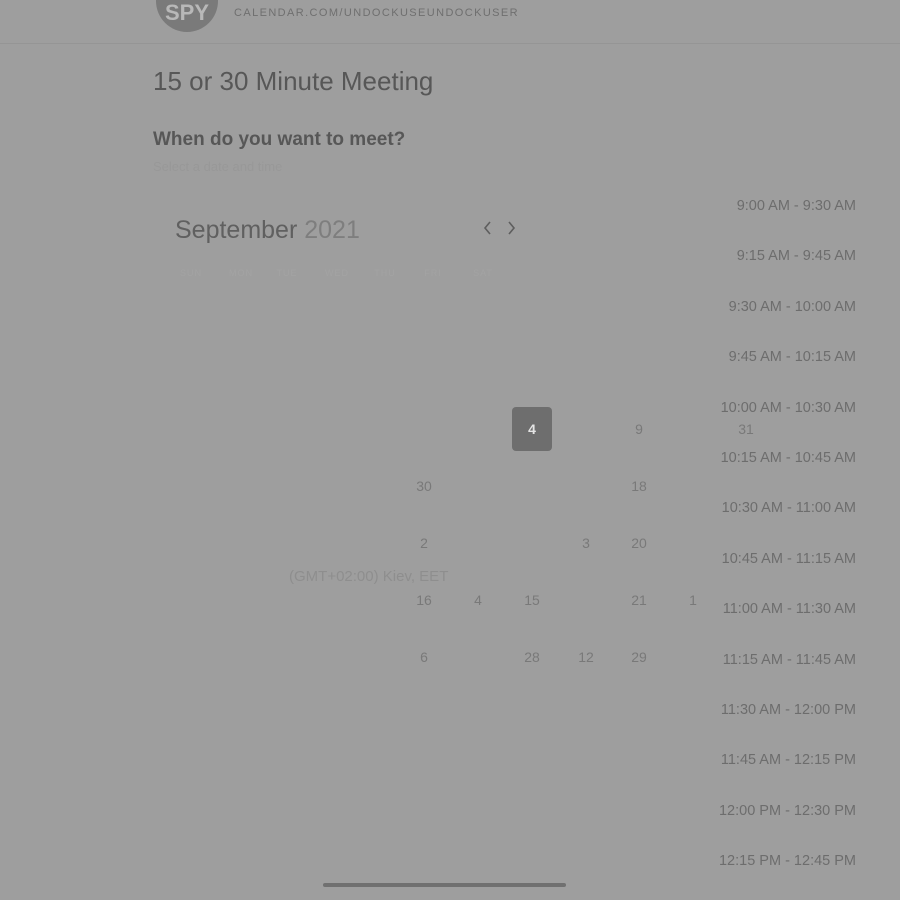 Image resolution: width=900 pixels, height=900 pixels. I want to click on time-slot-button: 12:00 PM - 12:30 PM, so click(787, 815).